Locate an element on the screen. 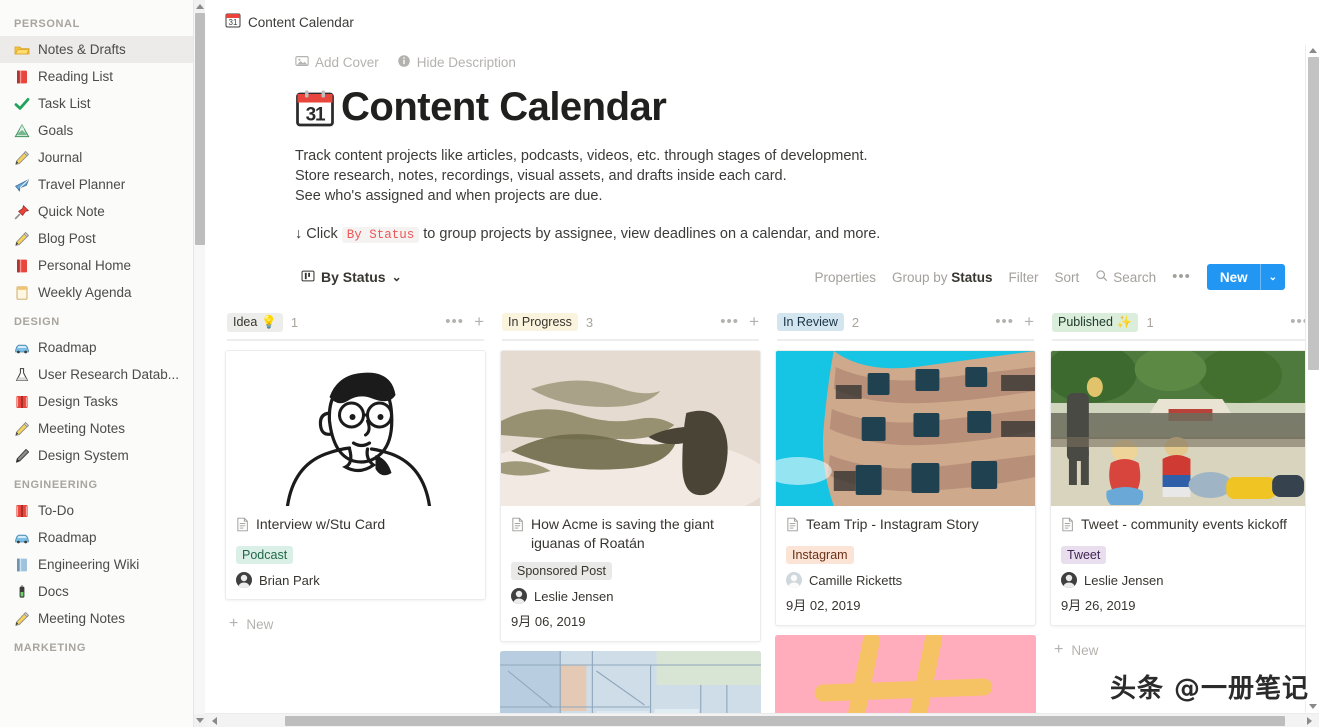 The width and height of the screenshot is (1319, 727). card-tag: Tweet is located at coordinates (1084, 555).